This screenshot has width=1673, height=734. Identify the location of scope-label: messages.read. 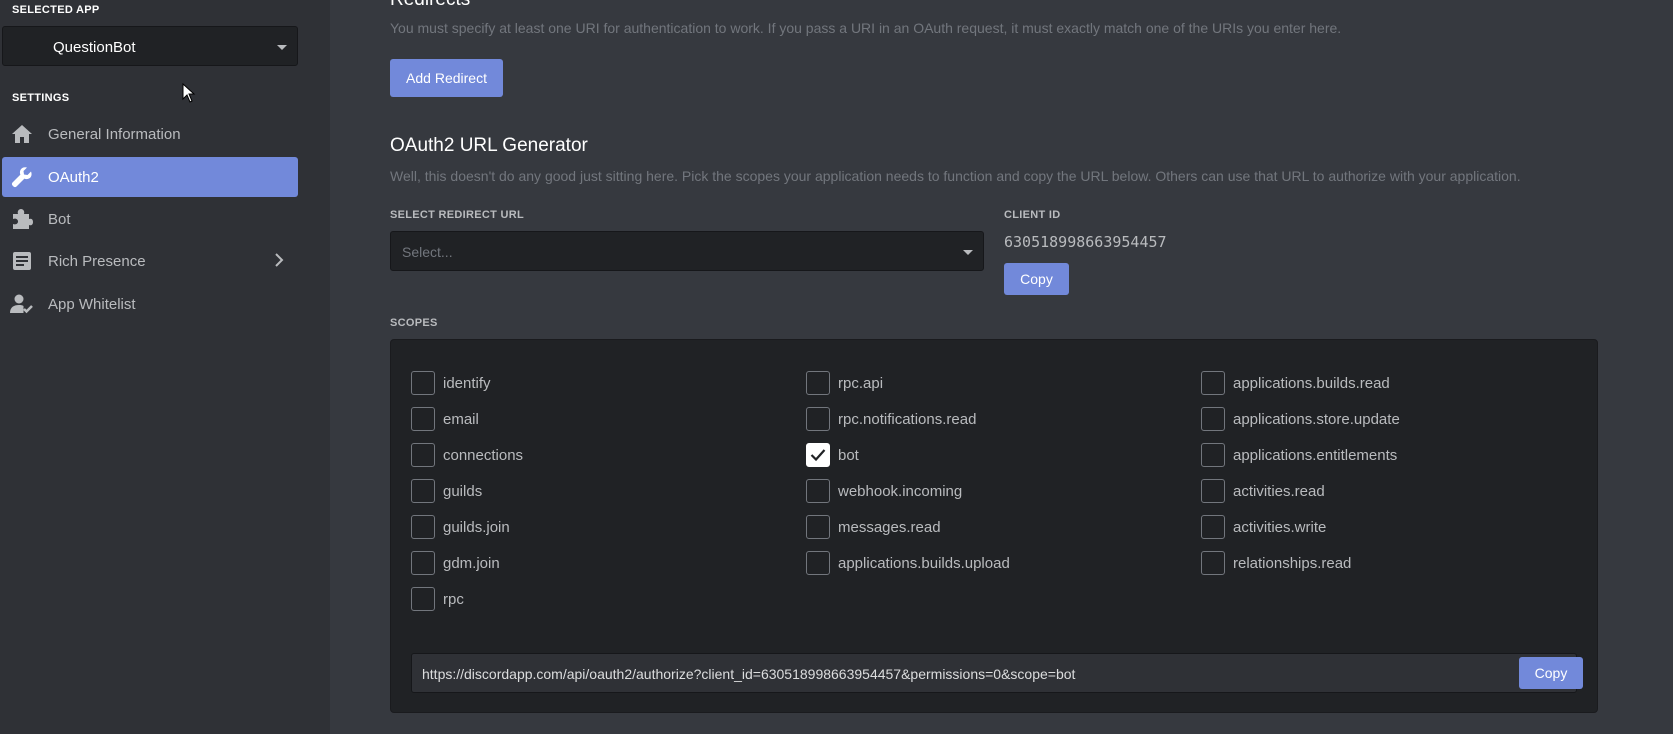
(889, 527).